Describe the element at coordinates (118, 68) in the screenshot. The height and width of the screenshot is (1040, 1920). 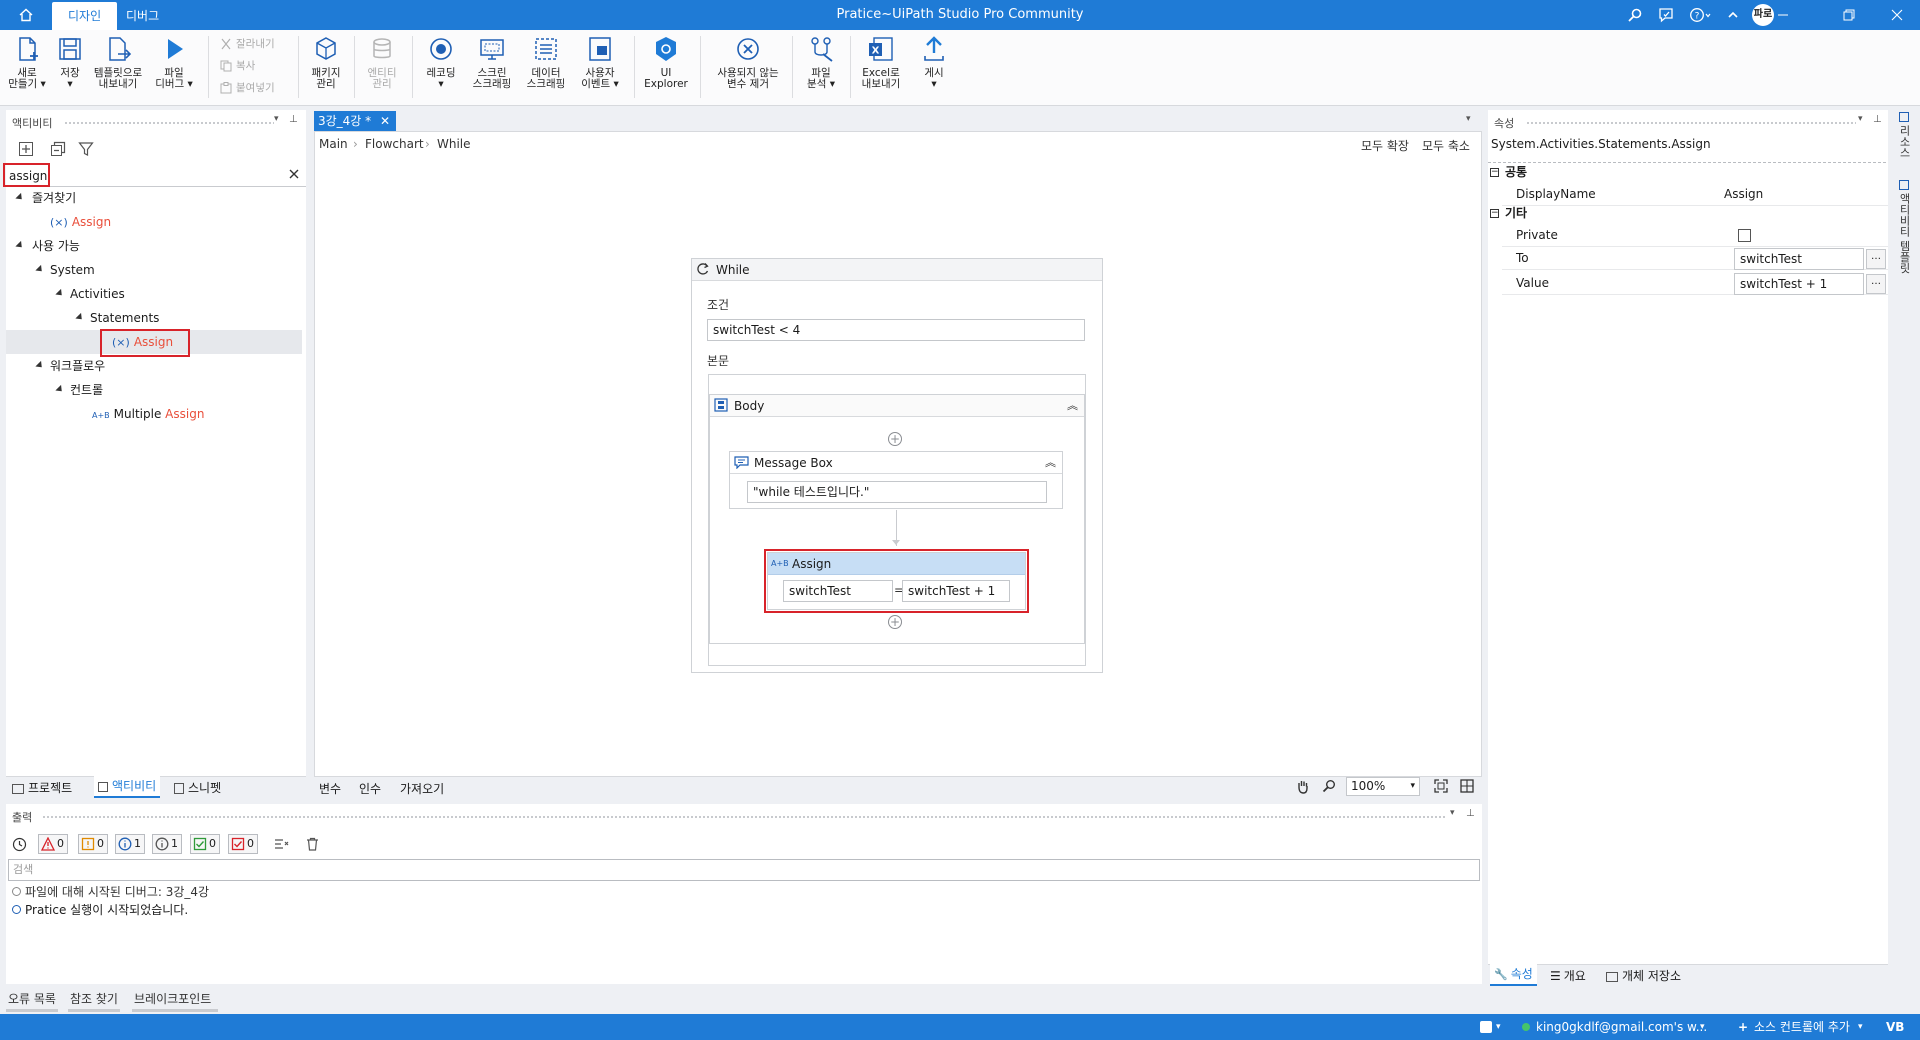
I see `export-template-button: 템플릿으로 내보내기` at that location.